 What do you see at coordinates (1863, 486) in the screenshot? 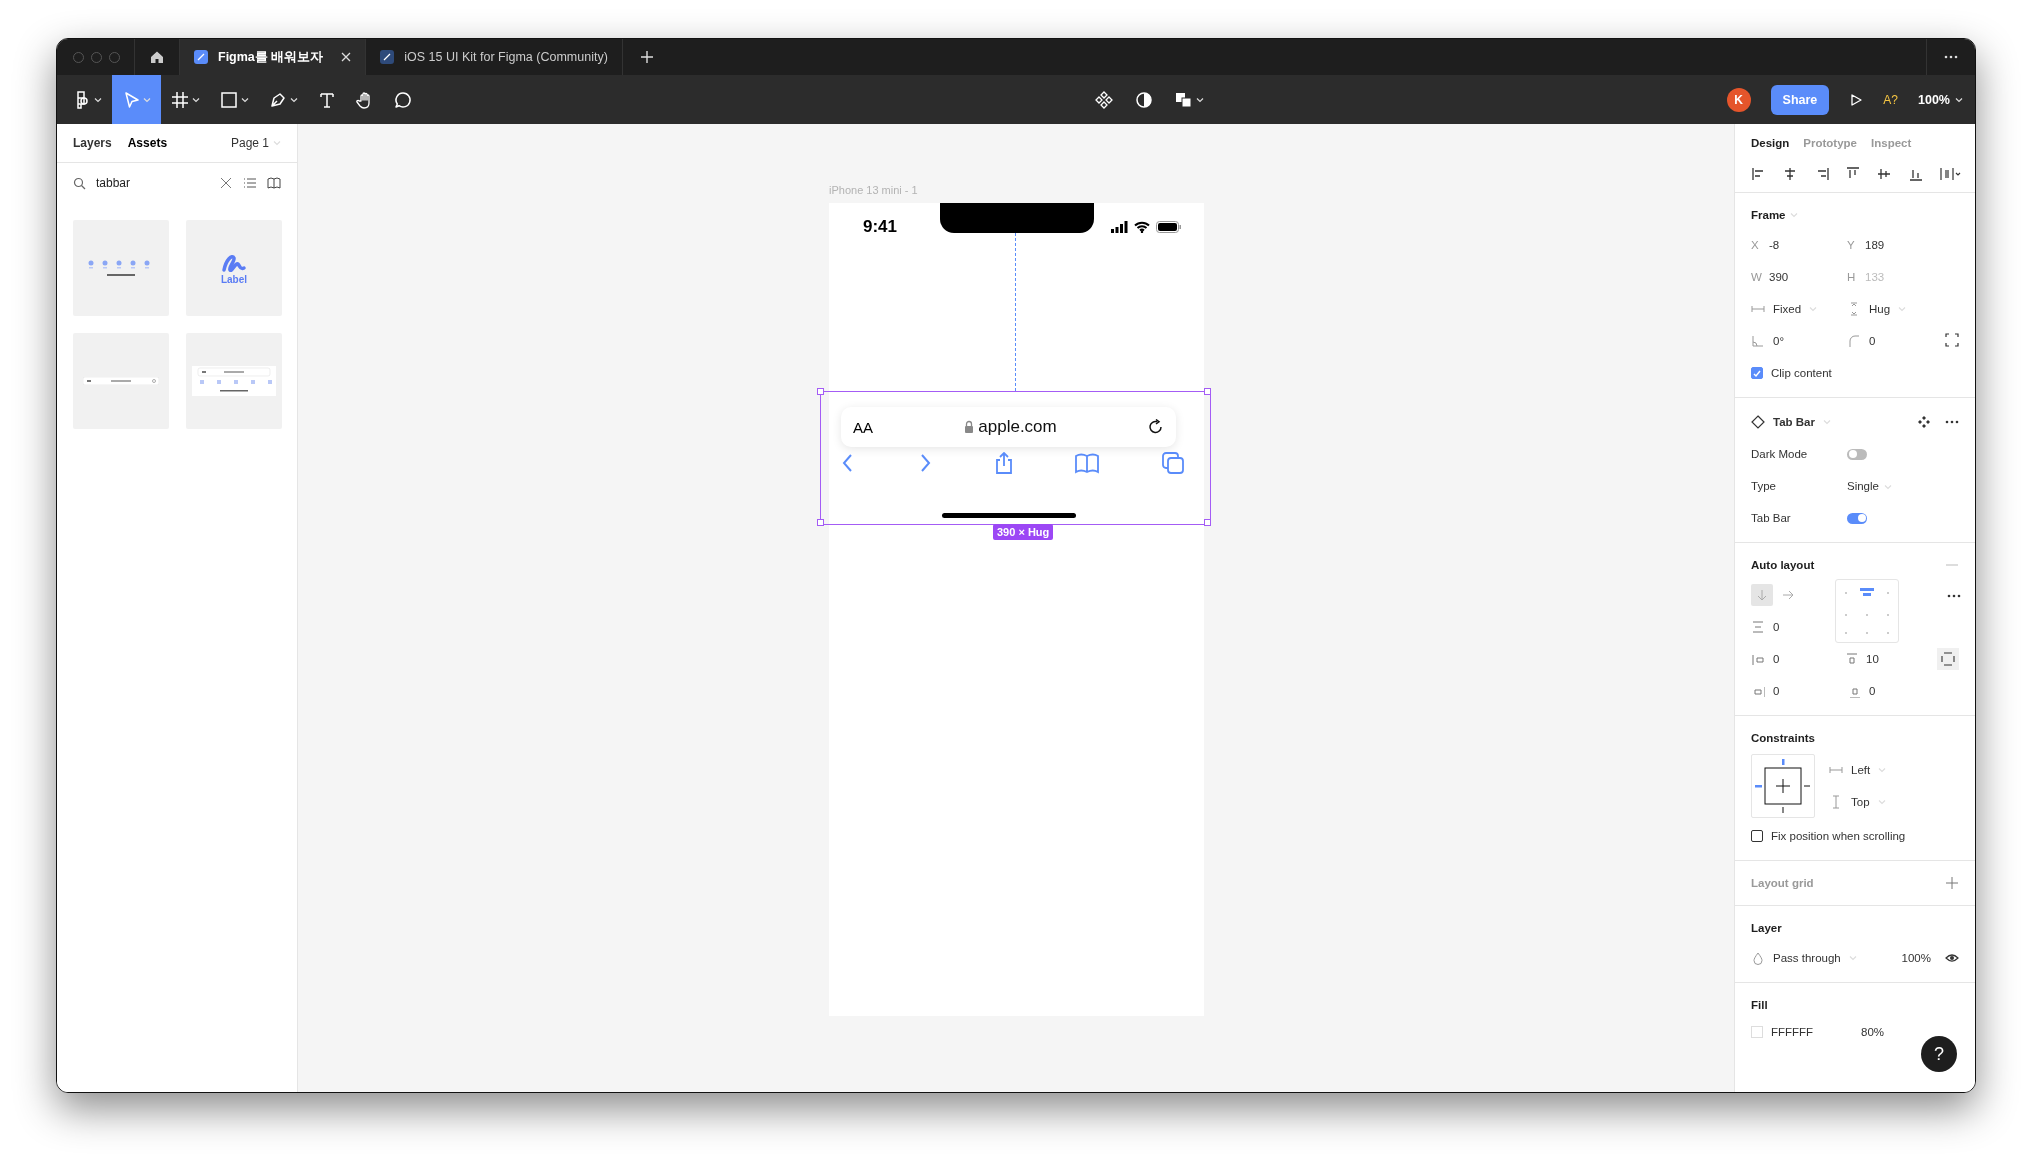
I see `type-dropdown: Single` at bounding box center [1863, 486].